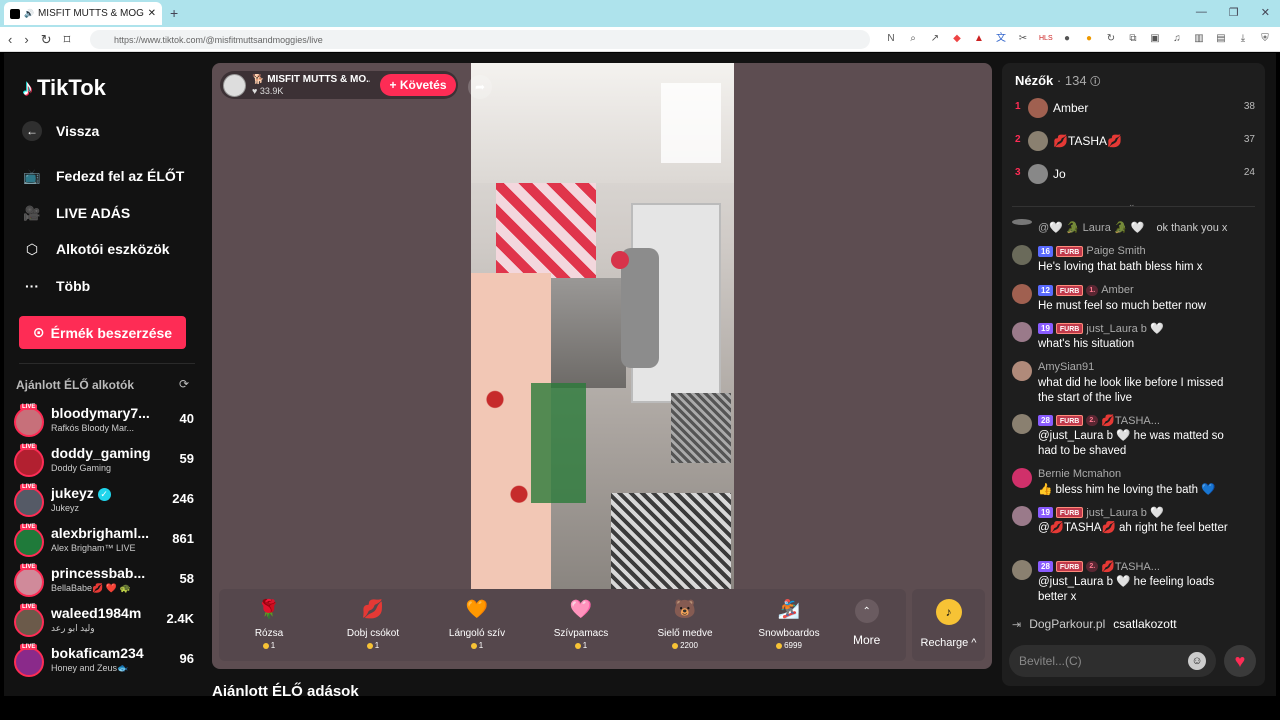  I want to click on download-icon: ⤓, so click(1243, 39).